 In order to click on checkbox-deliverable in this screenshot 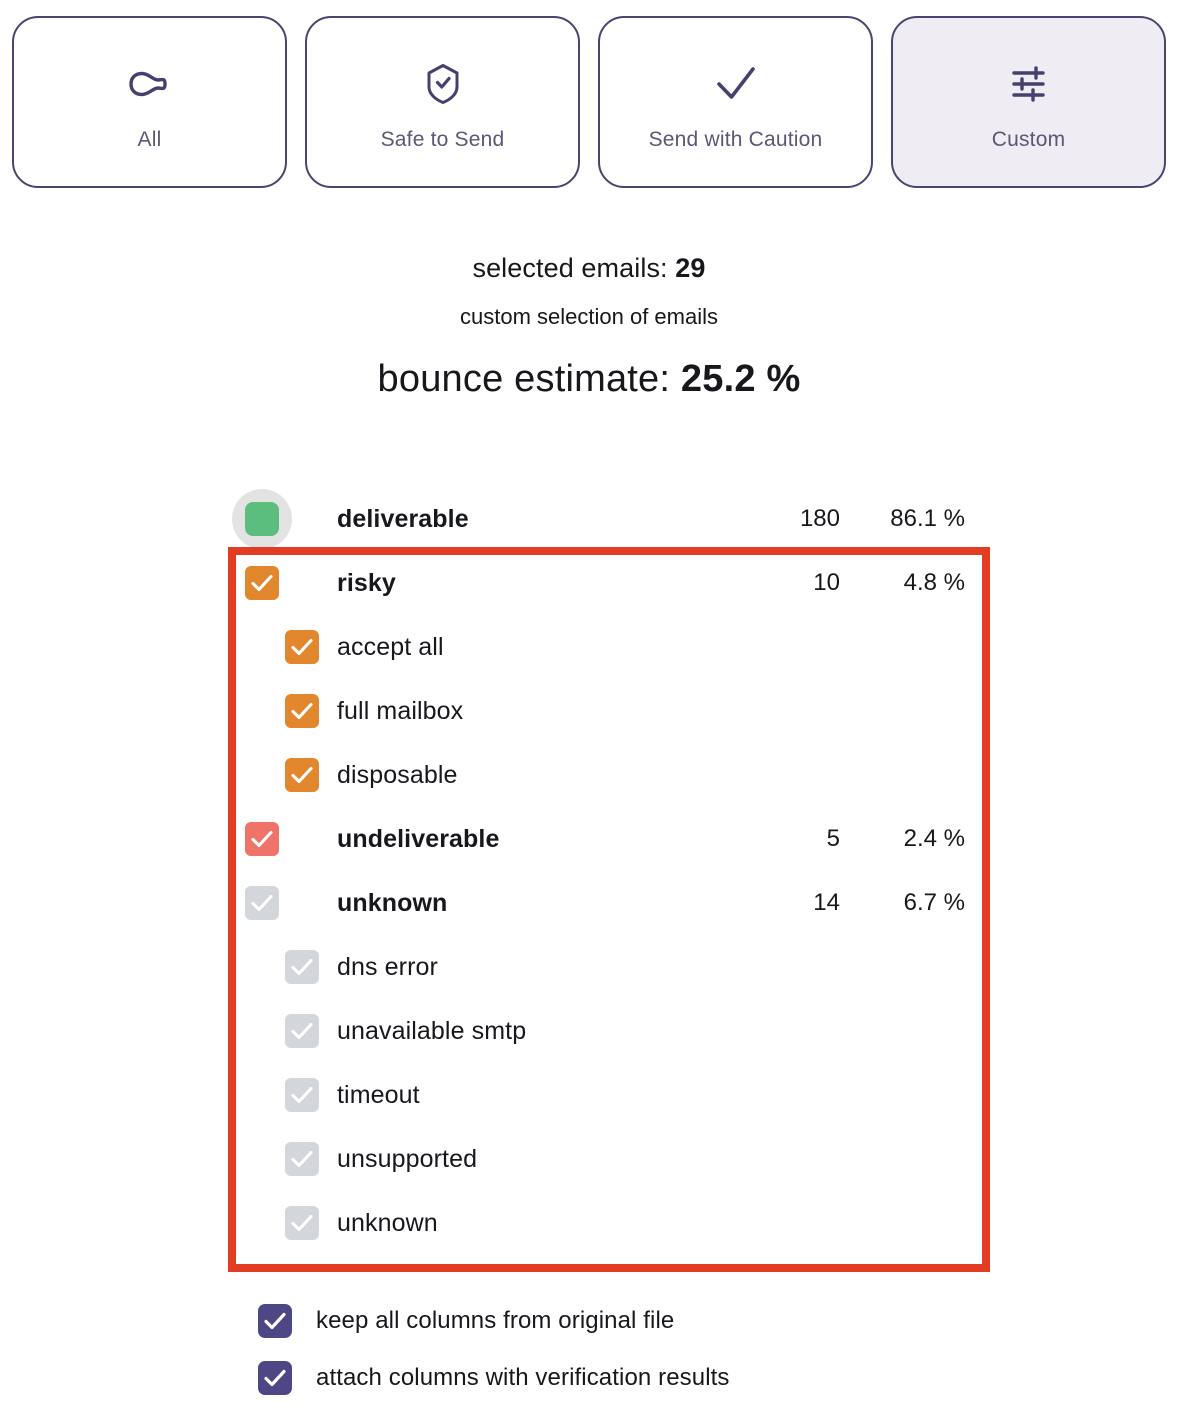, I will do `click(262, 519)`.